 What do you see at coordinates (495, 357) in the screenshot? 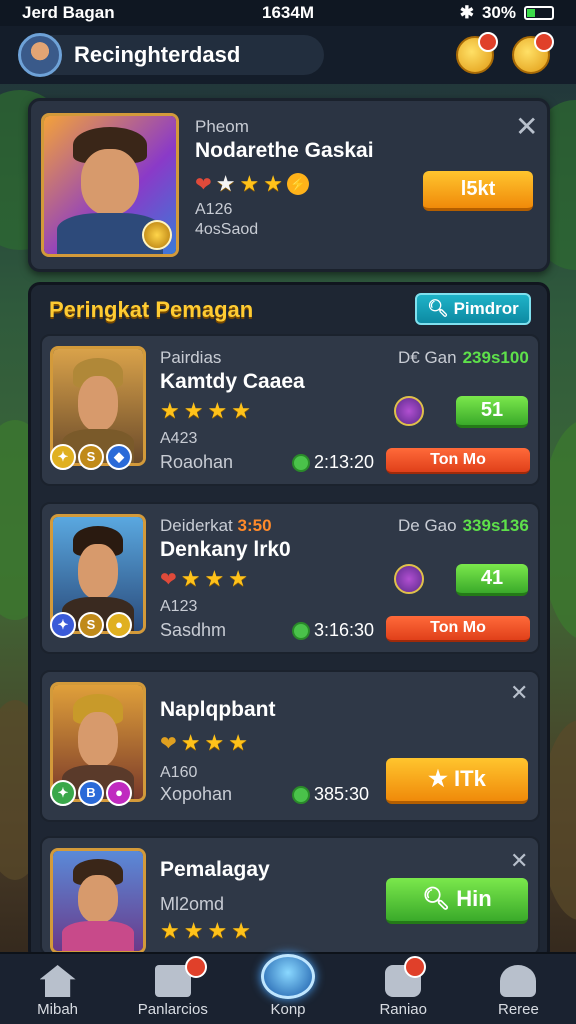
I see `score-value: 239s100` at bounding box center [495, 357].